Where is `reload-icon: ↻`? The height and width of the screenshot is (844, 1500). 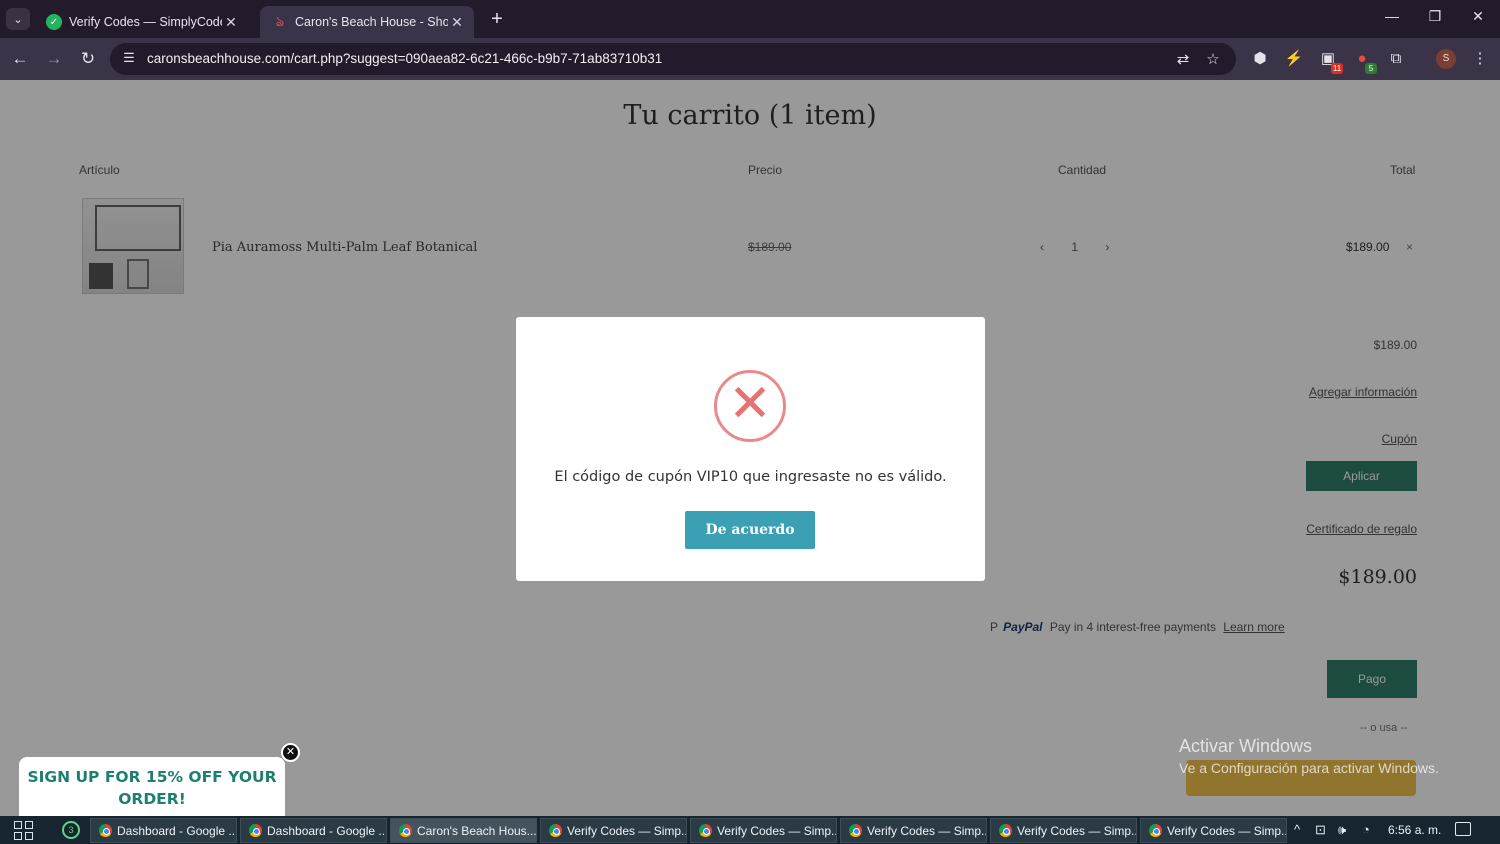 reload-icon: ↻ is located at coordinates (88, 59).